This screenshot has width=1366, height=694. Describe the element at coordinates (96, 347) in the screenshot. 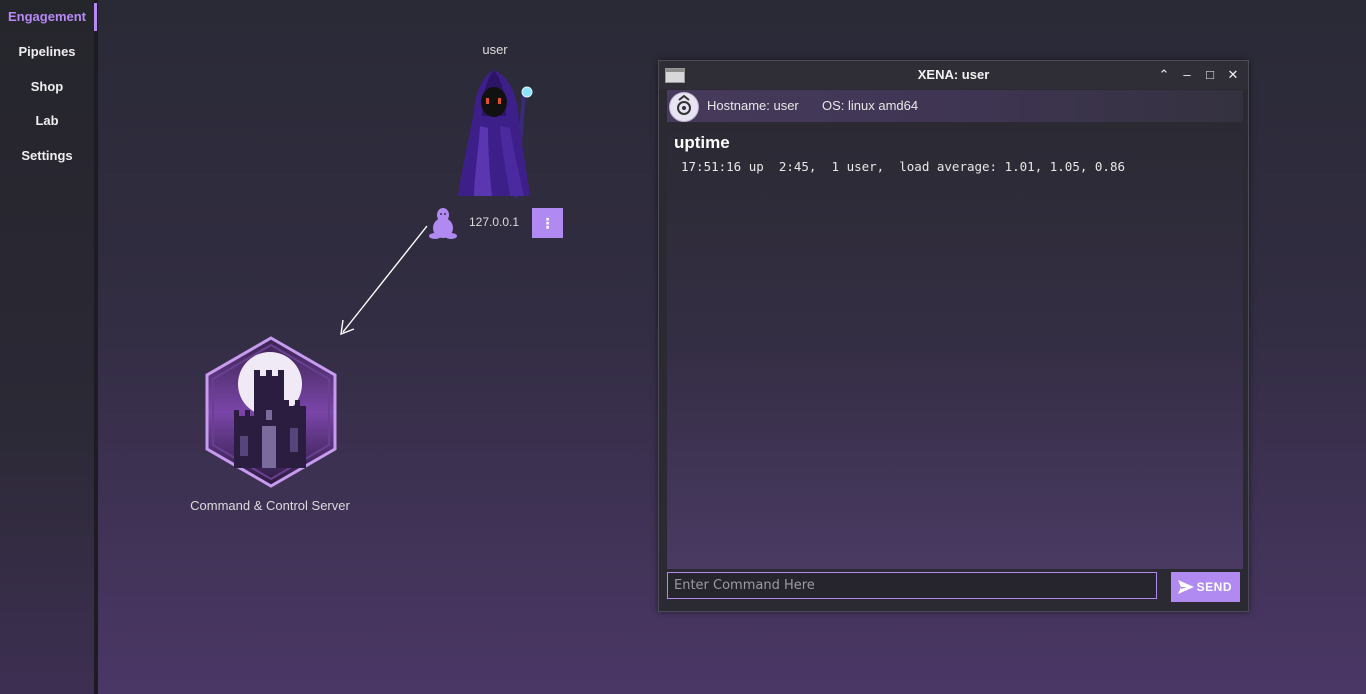

I see `sidebar-divider` at that location.